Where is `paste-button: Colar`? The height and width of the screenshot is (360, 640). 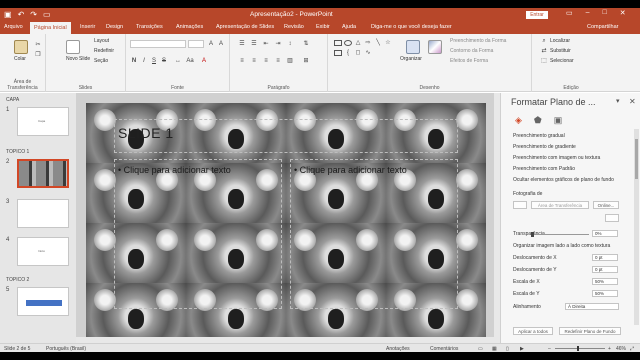
paste-button: Colar is located at coordinates (20, 59).